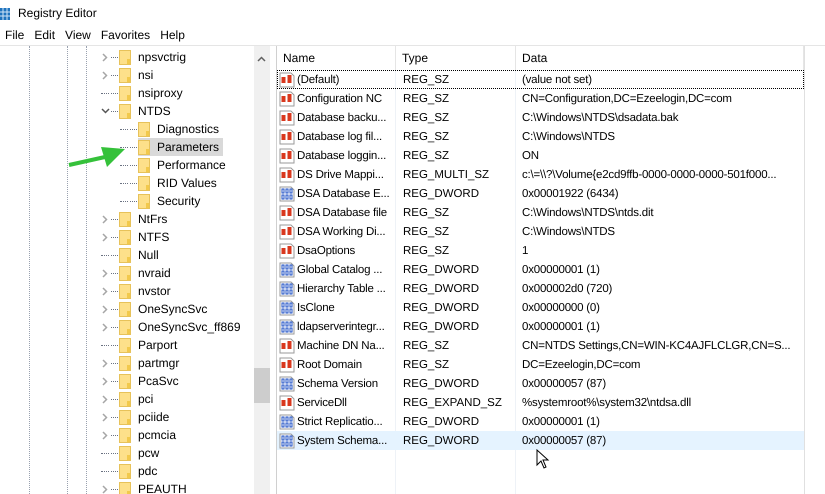 This screenshot has height=494, width=825. I want to click on tree-row: pcmcia, so click(127, 435).